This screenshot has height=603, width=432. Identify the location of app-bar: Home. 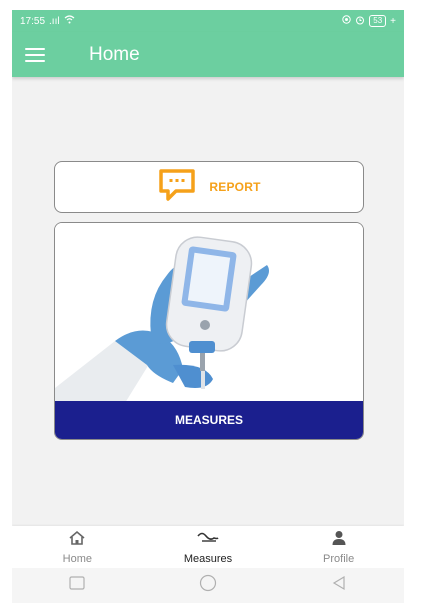
(208, 54).